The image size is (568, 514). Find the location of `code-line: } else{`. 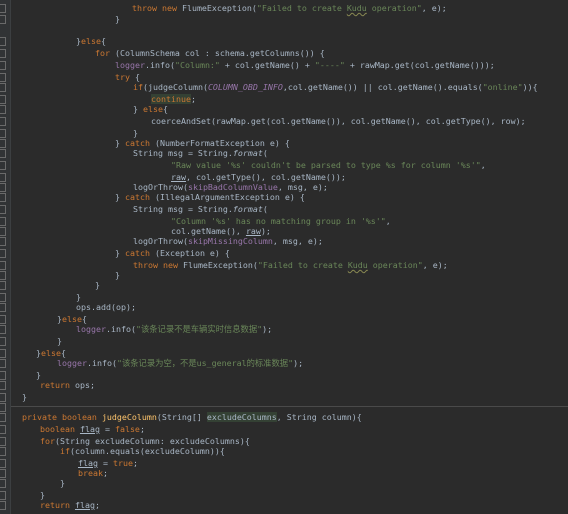

code-line: } else{ is located at coordinates (150, 109).